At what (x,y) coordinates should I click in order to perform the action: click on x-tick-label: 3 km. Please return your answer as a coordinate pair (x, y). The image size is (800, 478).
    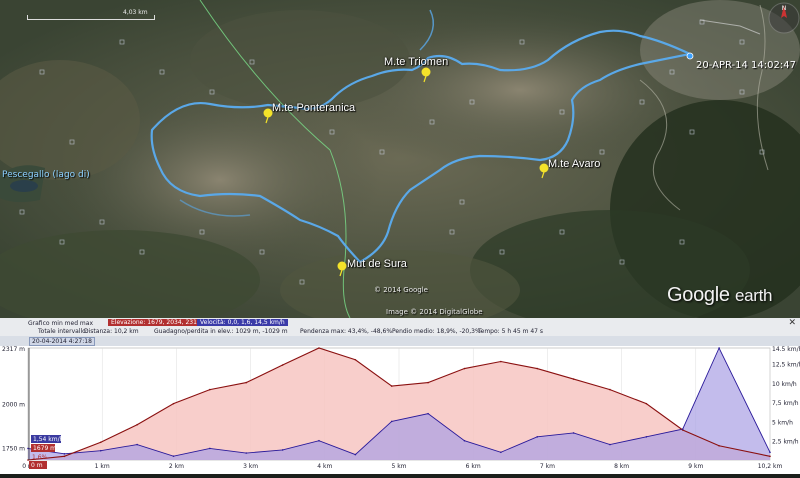
    Looking at the image, I should click on (250, 466).